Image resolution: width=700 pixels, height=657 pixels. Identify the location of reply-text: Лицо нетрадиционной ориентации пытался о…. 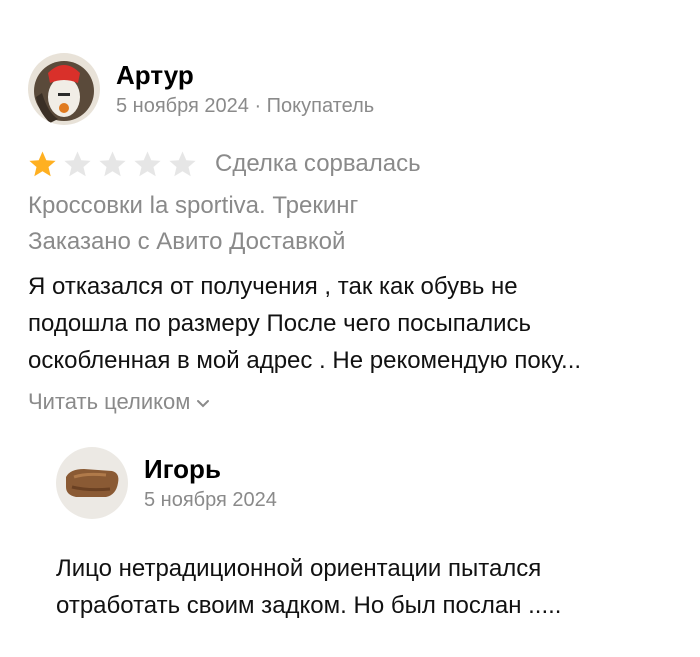
(366, 587).